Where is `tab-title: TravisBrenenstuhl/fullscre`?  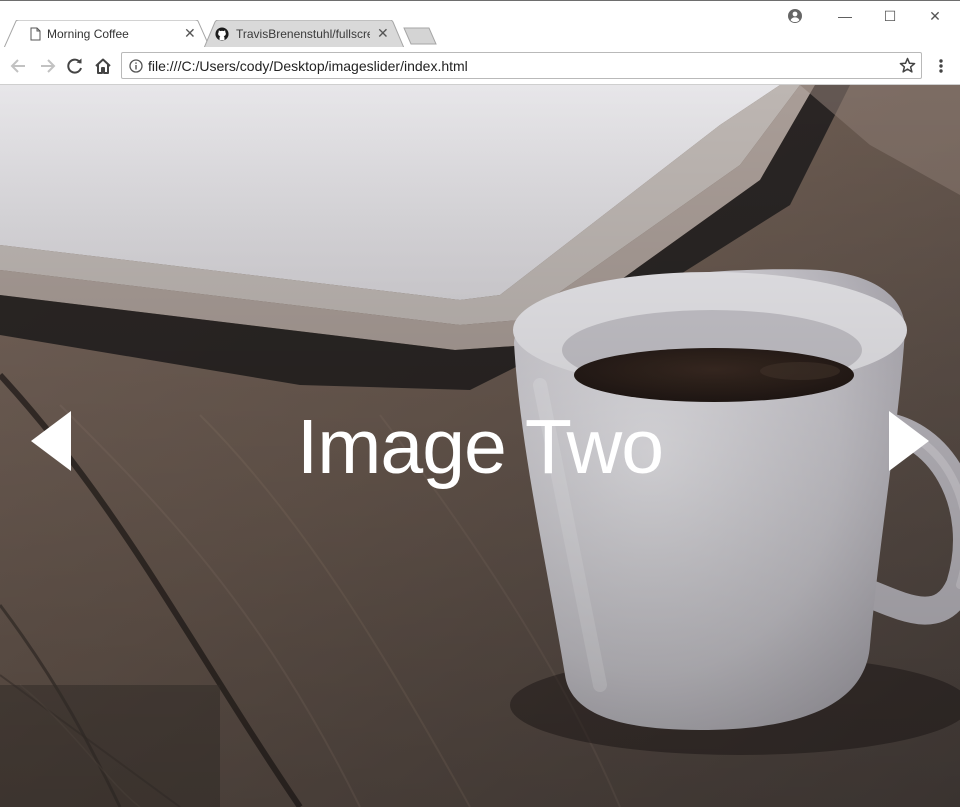
tab-title: TravisBrenenstuhl/fullscre is located at coordinates (303, 34).